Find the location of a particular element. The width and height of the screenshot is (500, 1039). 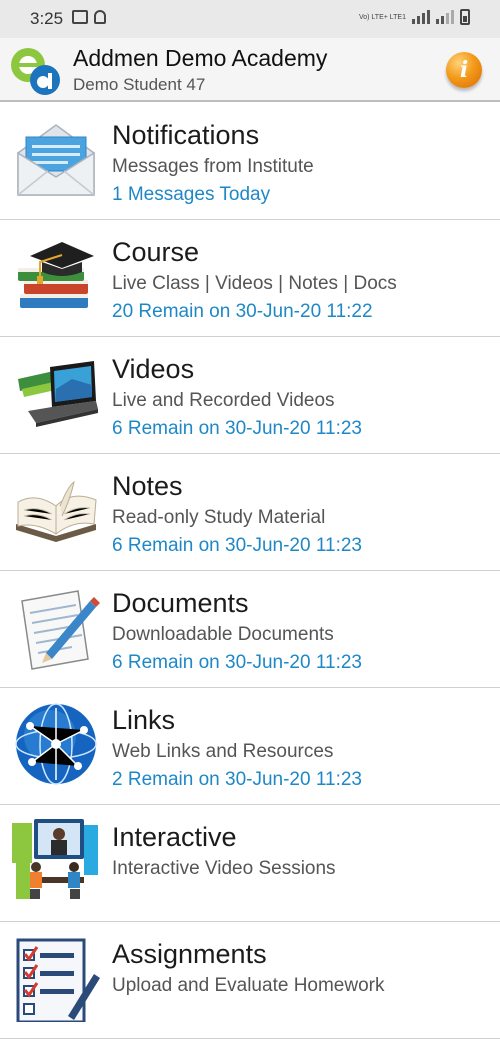

globe-network-icon is located at coordinates (56, 744).